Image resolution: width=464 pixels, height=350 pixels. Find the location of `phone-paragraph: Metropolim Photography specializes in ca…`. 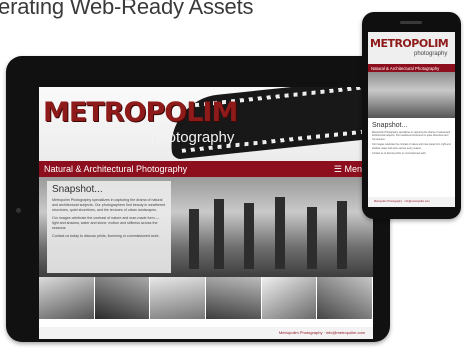

phone-paragraph: Metropolim Photography specializes in ca… is located at coordinates (411, 136).